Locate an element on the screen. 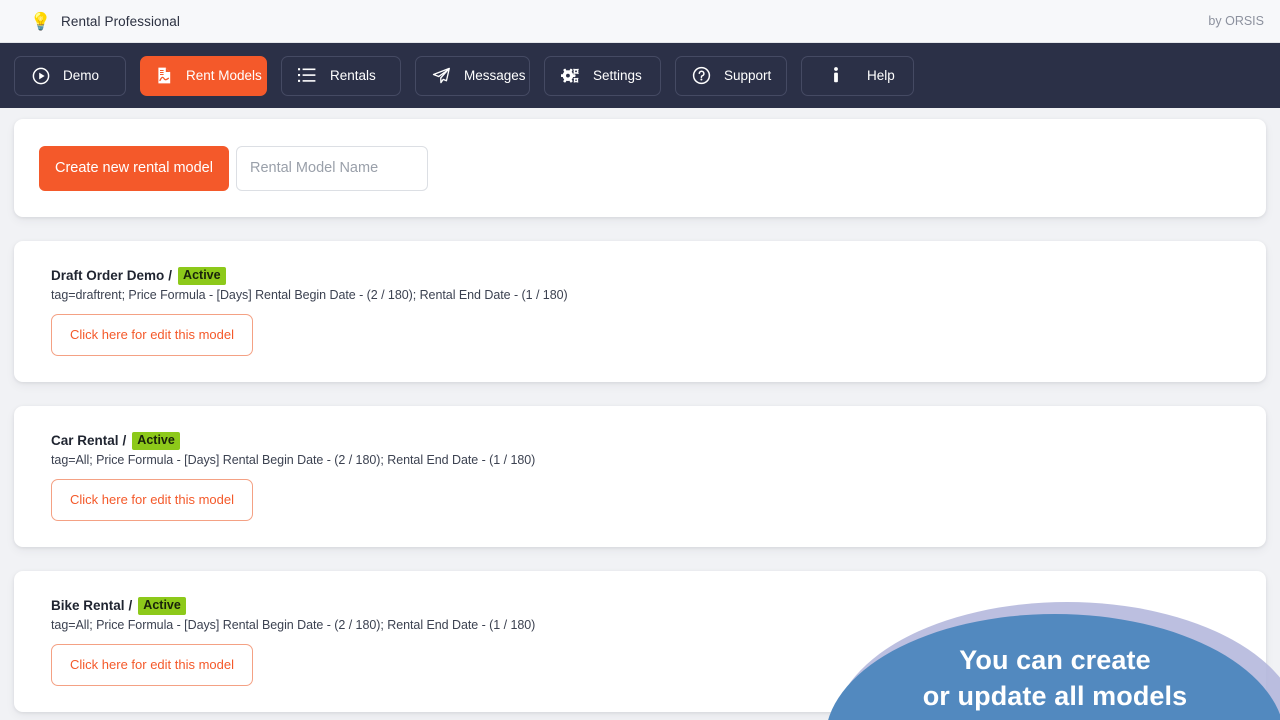  nav-item-help: Help is located at coordinates (857, 75).